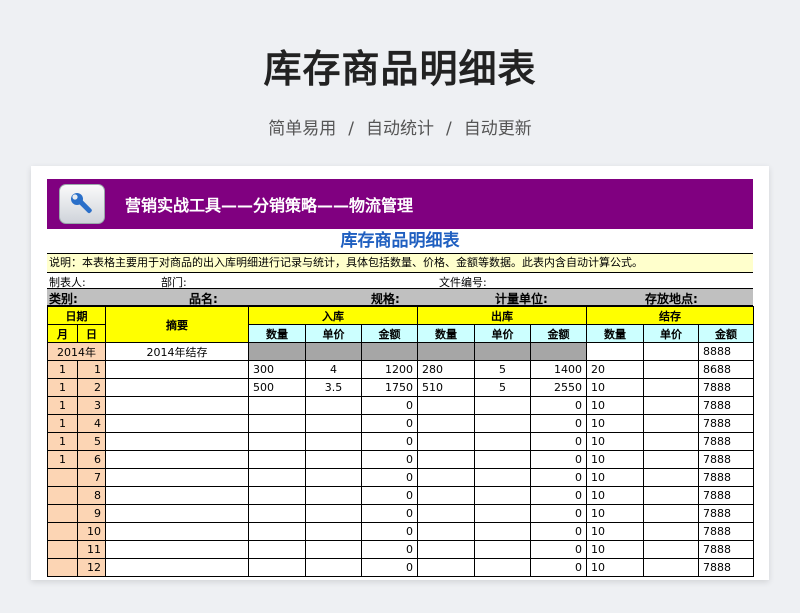  I want to click on in-qty-cell: 300, so click(277, 369).